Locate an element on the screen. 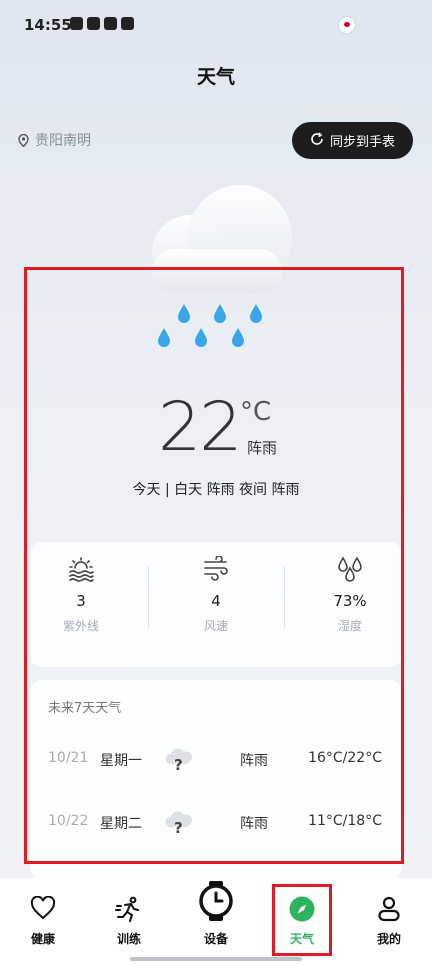  nav-label: 训练 is located at coordinates (128, 939).